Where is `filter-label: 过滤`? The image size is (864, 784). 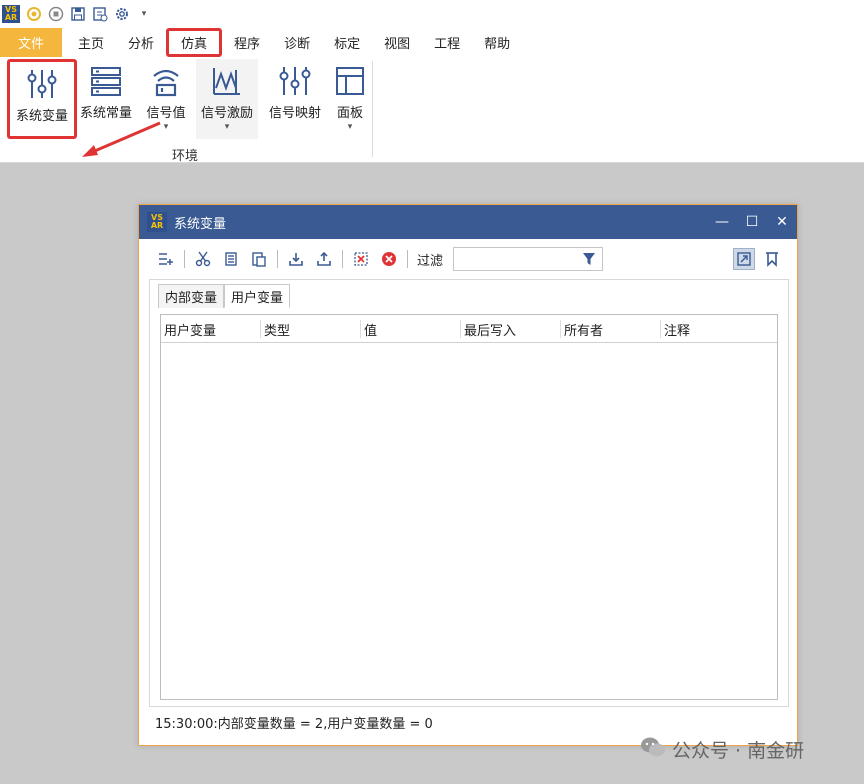
filter-label: 过滤 is located at coordinates (430, 261).